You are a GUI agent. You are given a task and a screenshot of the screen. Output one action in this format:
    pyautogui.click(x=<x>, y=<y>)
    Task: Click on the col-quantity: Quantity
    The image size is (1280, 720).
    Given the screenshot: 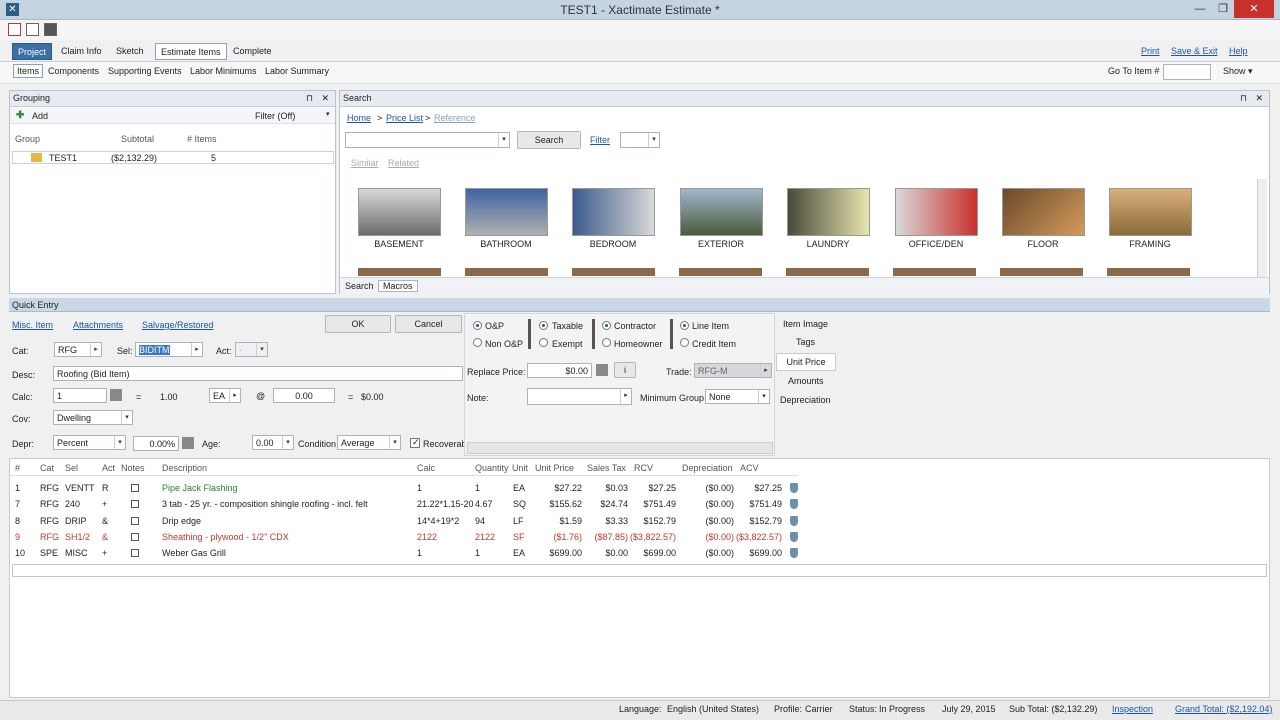 What is the action you would take?
    pyautogui.click(x=492, y=468)
    